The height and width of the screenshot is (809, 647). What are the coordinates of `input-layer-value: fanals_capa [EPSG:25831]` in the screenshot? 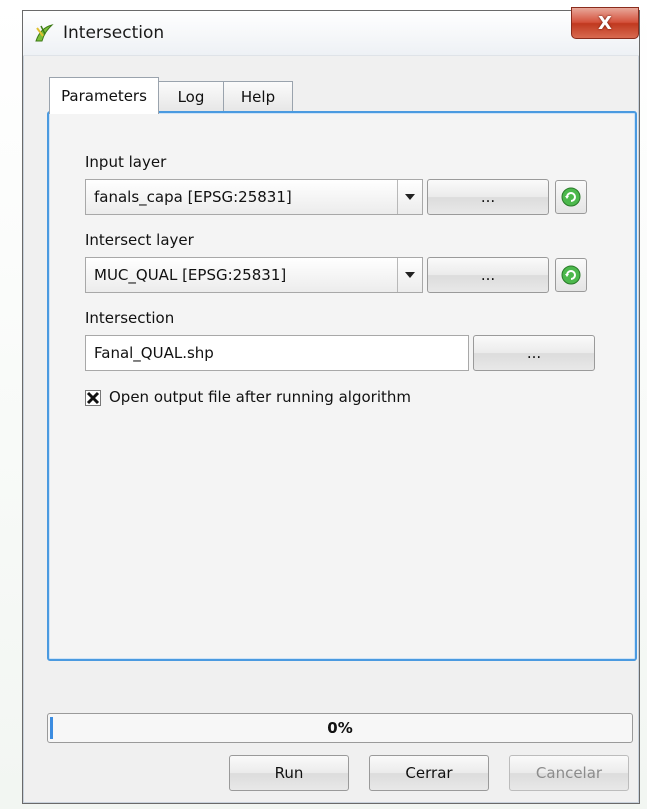 It's located at (193, 197).